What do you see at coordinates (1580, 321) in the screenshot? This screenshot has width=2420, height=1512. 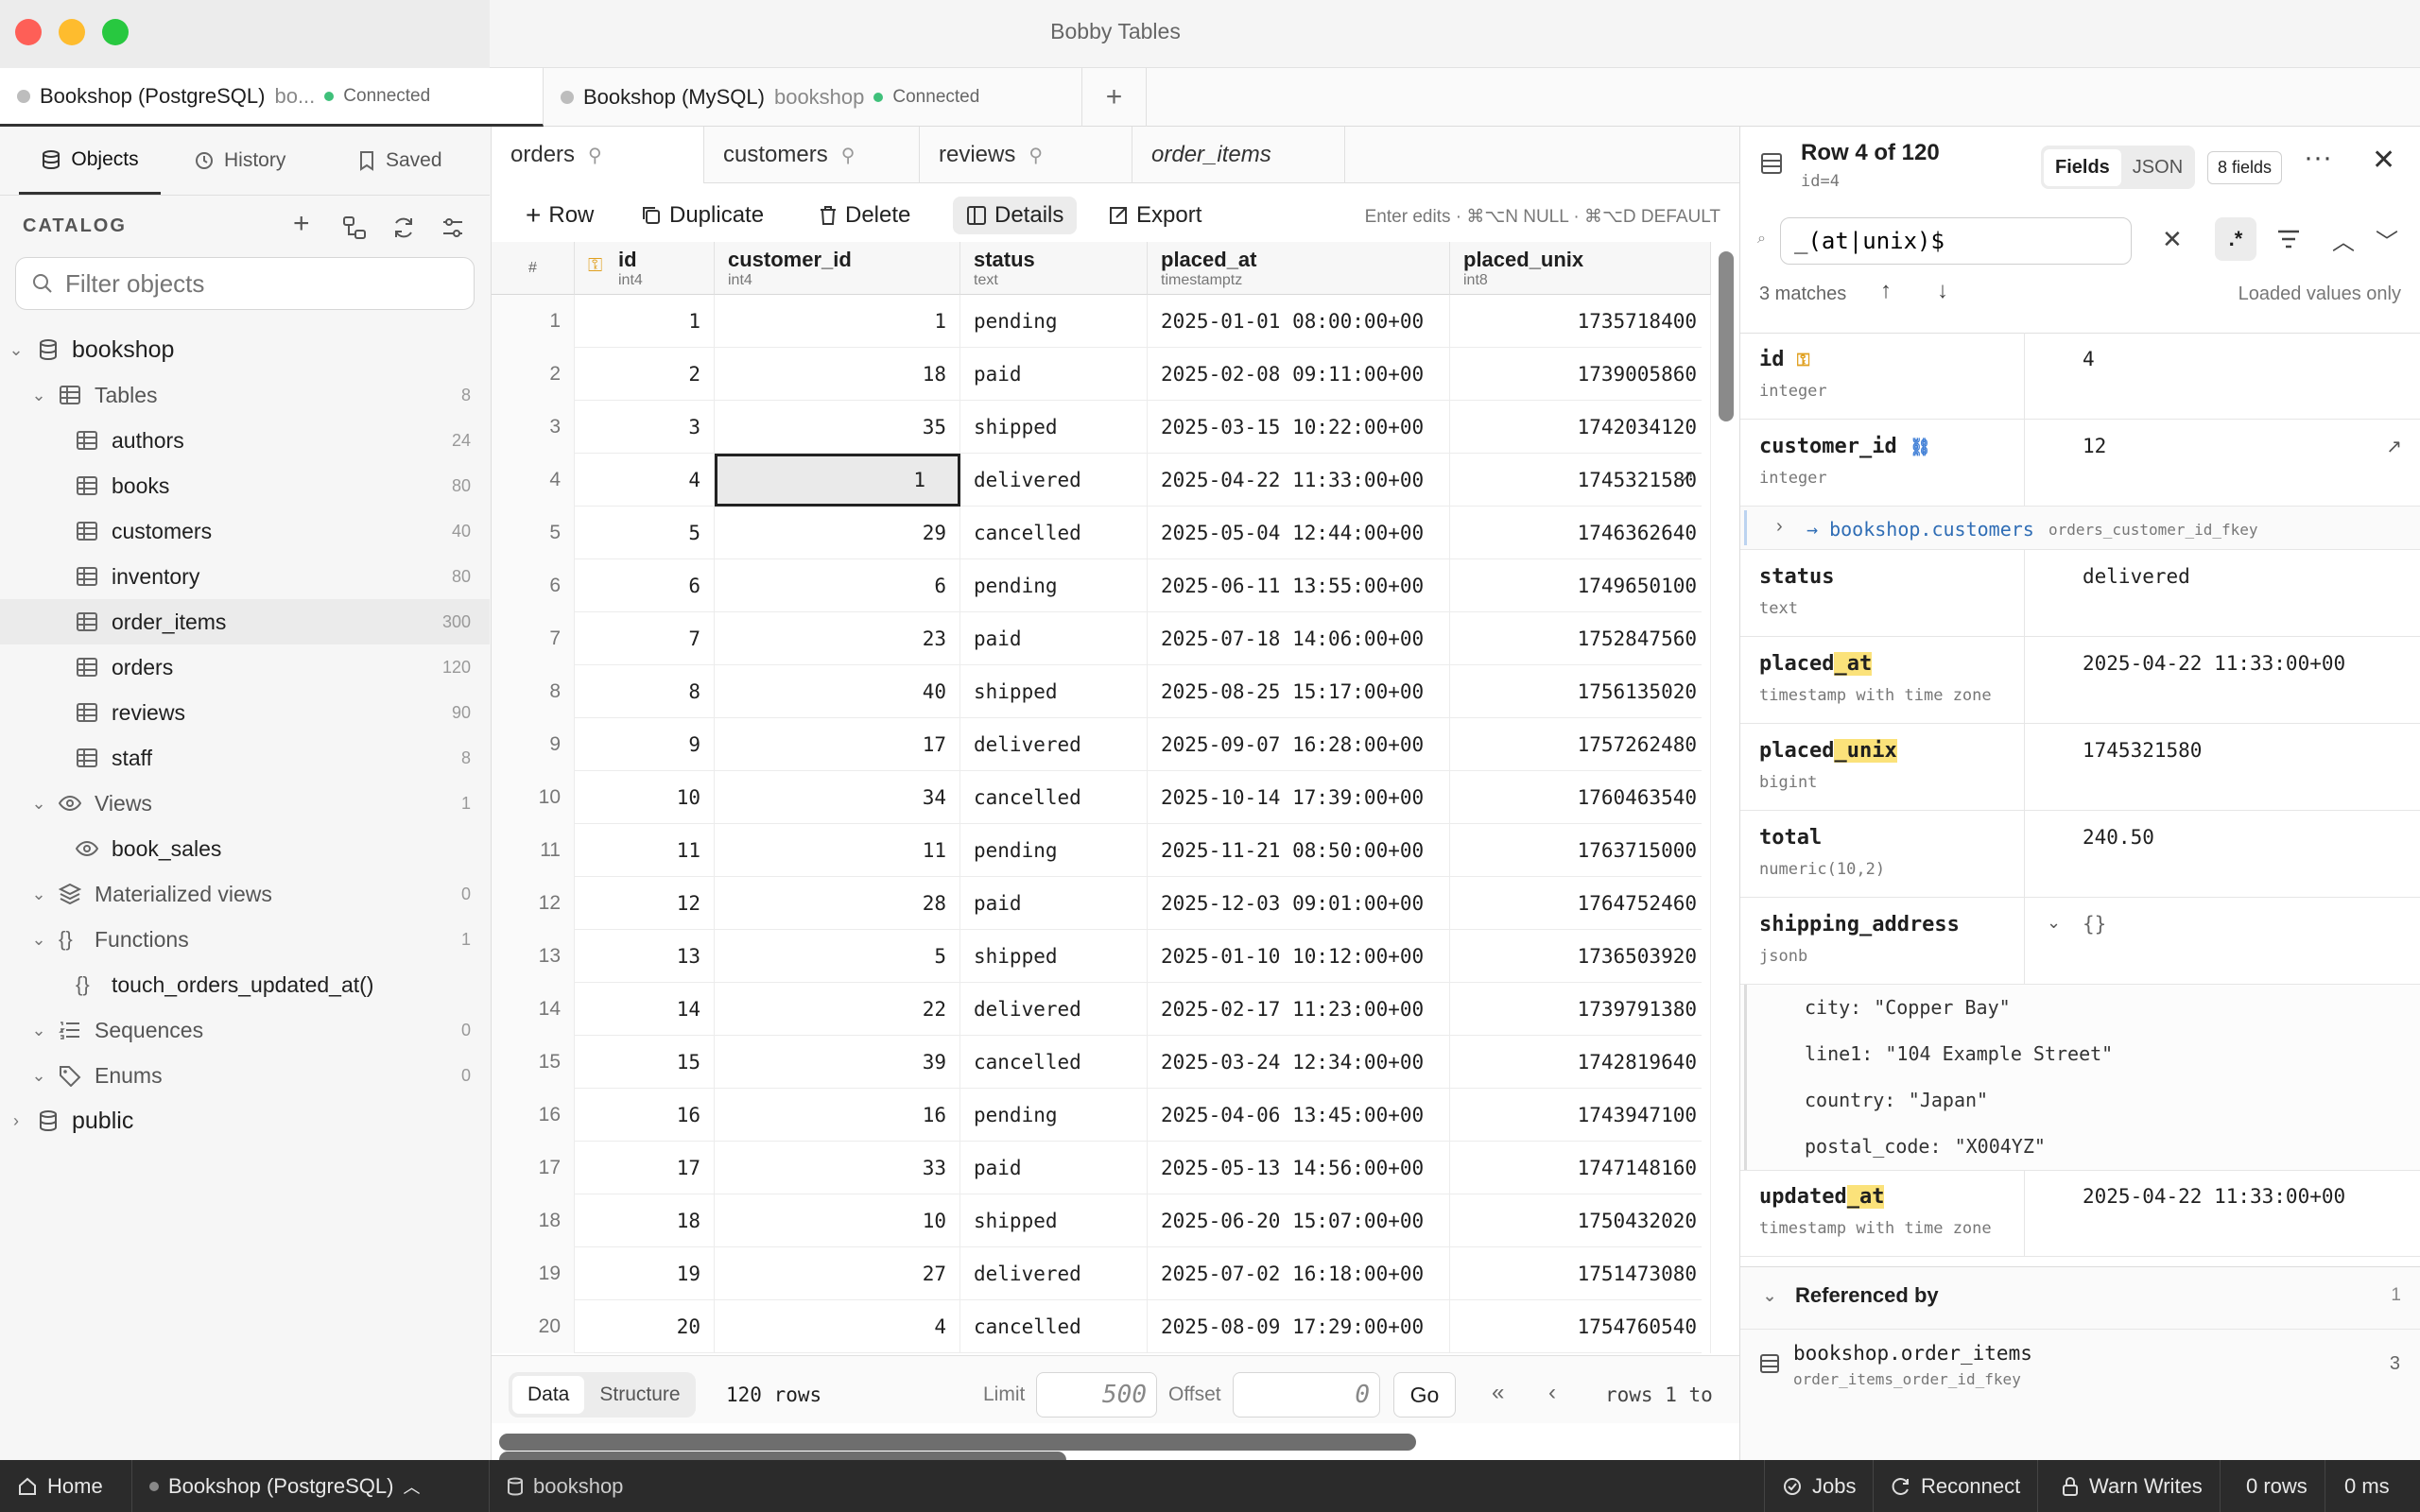 I see `table-cell: 1735718400` at bounding box center [1580, 321].